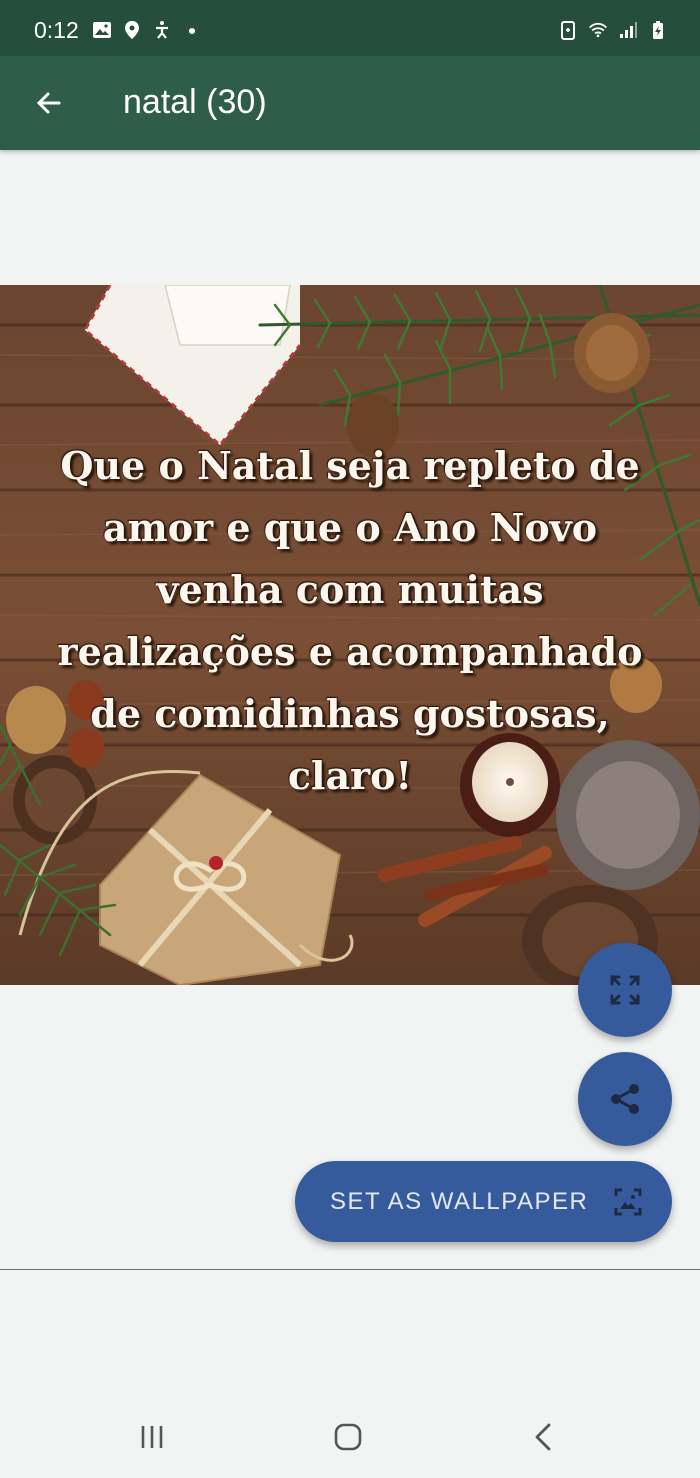 The image size is (700, 1478). Describe the element at coordinates (613, 30) in the screenshot. I see `status-right-icons` at that location.